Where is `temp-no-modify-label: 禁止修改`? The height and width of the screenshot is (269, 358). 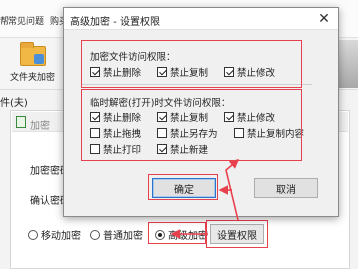
temp-no-modify-label: 禁止修改 is located at coordinates (256, 118).